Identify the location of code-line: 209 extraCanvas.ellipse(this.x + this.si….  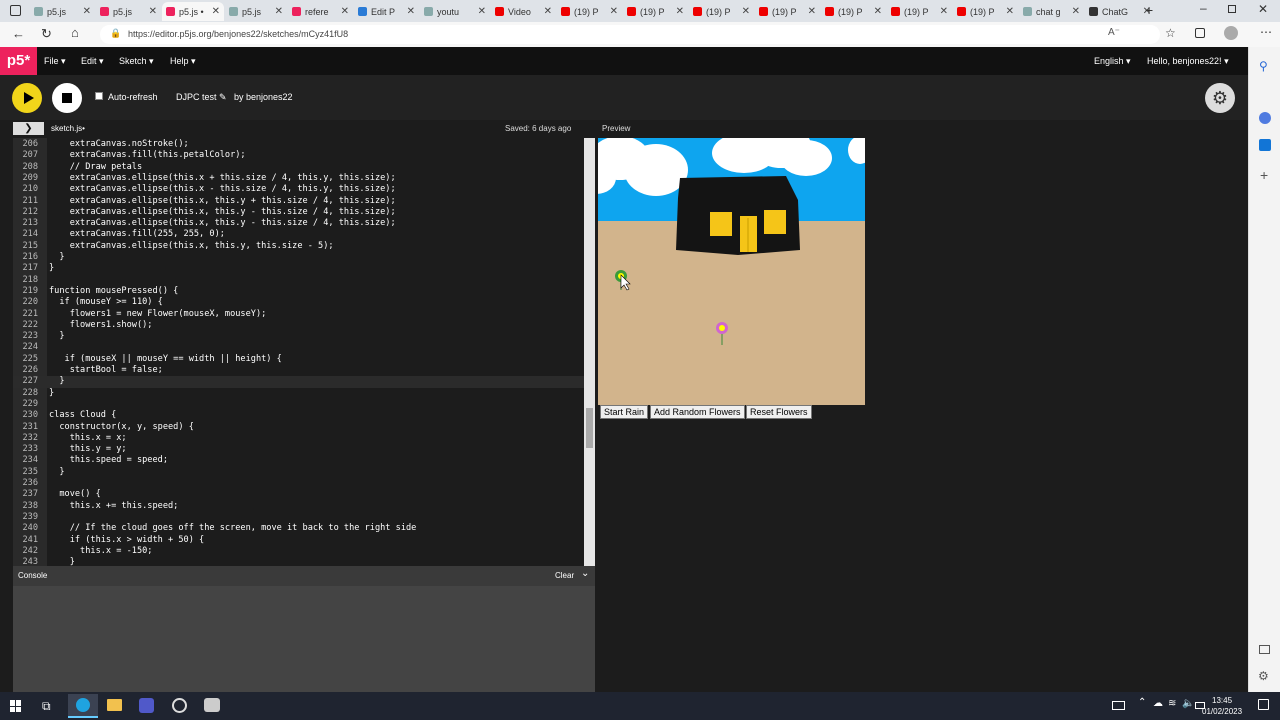
(304, 178).